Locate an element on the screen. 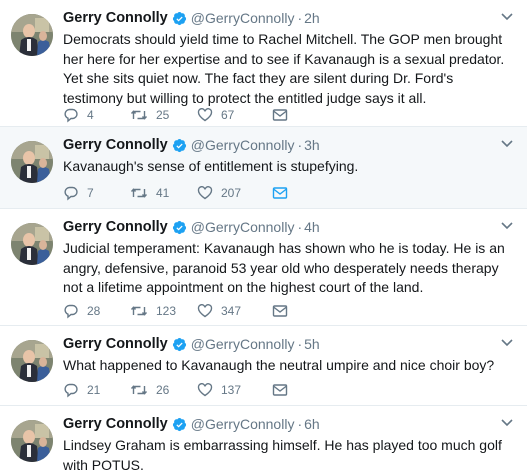  timestamp: 2h is located at coordinates (312, 18).